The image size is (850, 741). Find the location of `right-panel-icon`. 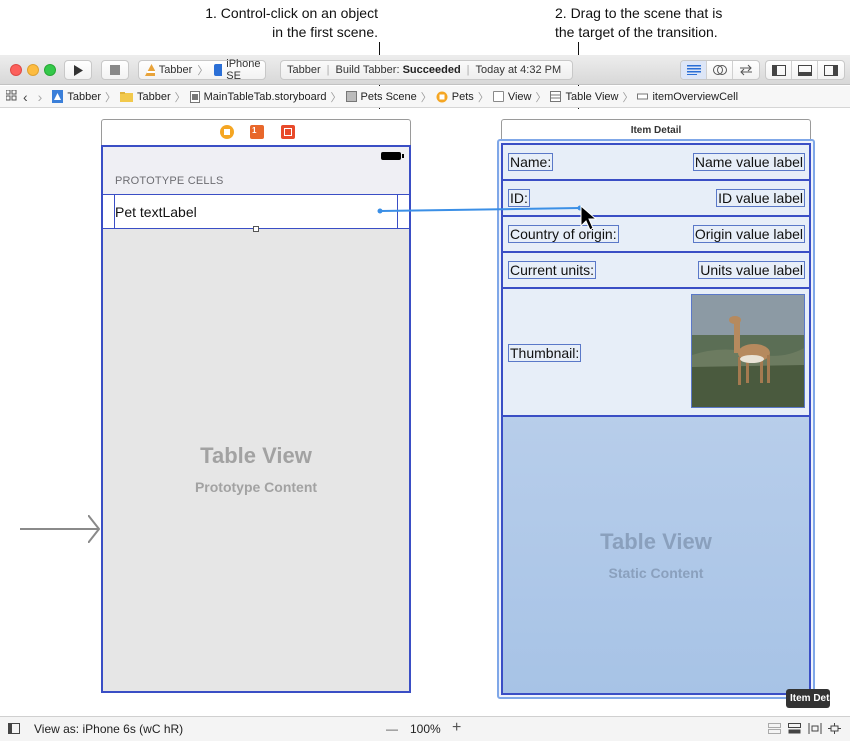

right-panel-icon is located at coordinates (831, 70).